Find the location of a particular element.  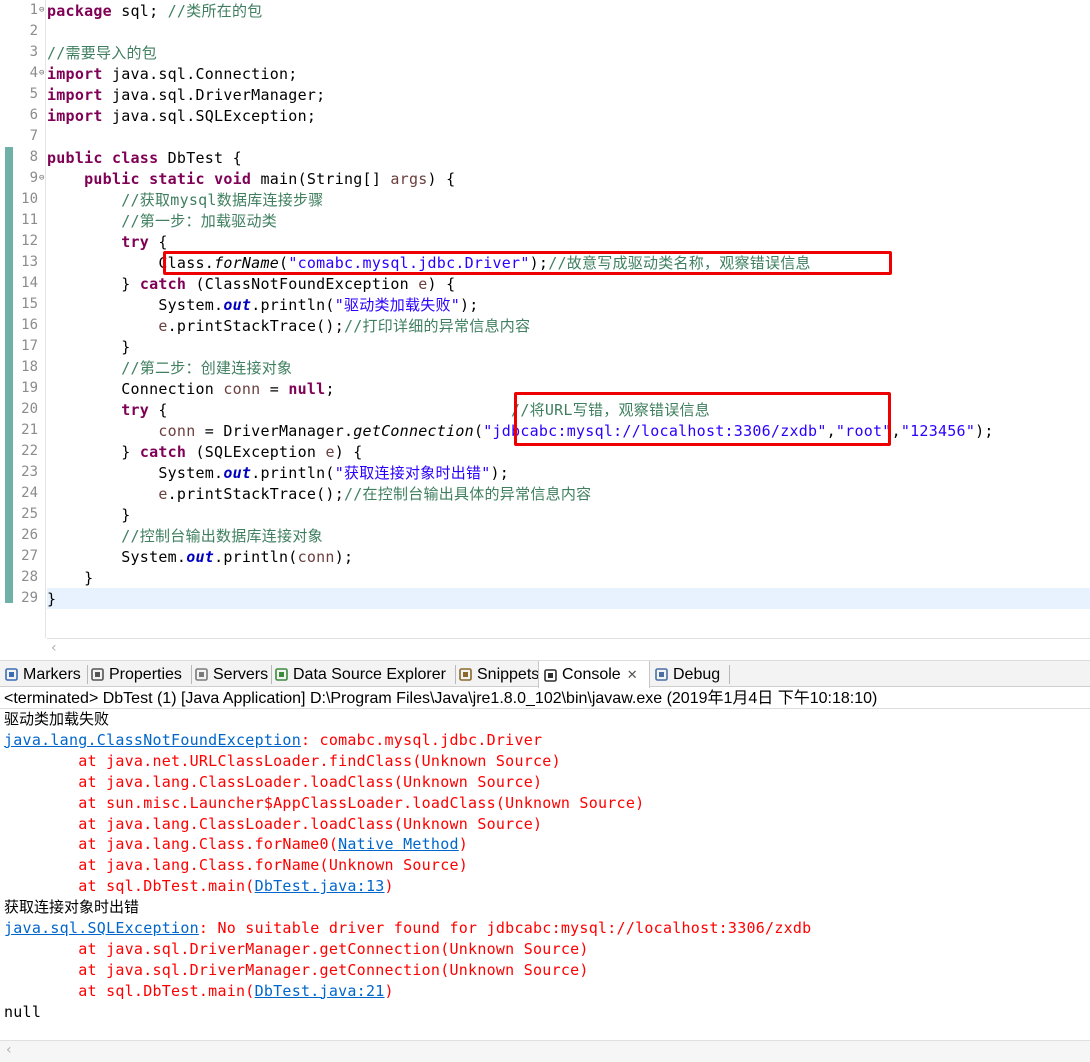

code-line: } catch (SQLException e) { is located at coordinates (205, 452).